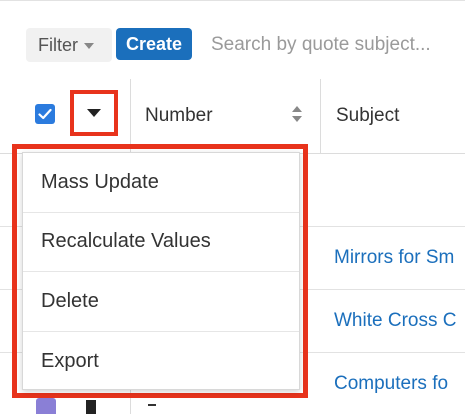  Describe the element at coordinates (161, 302) in the screenshot. I see `menu-item-delete: Delete` at that location.